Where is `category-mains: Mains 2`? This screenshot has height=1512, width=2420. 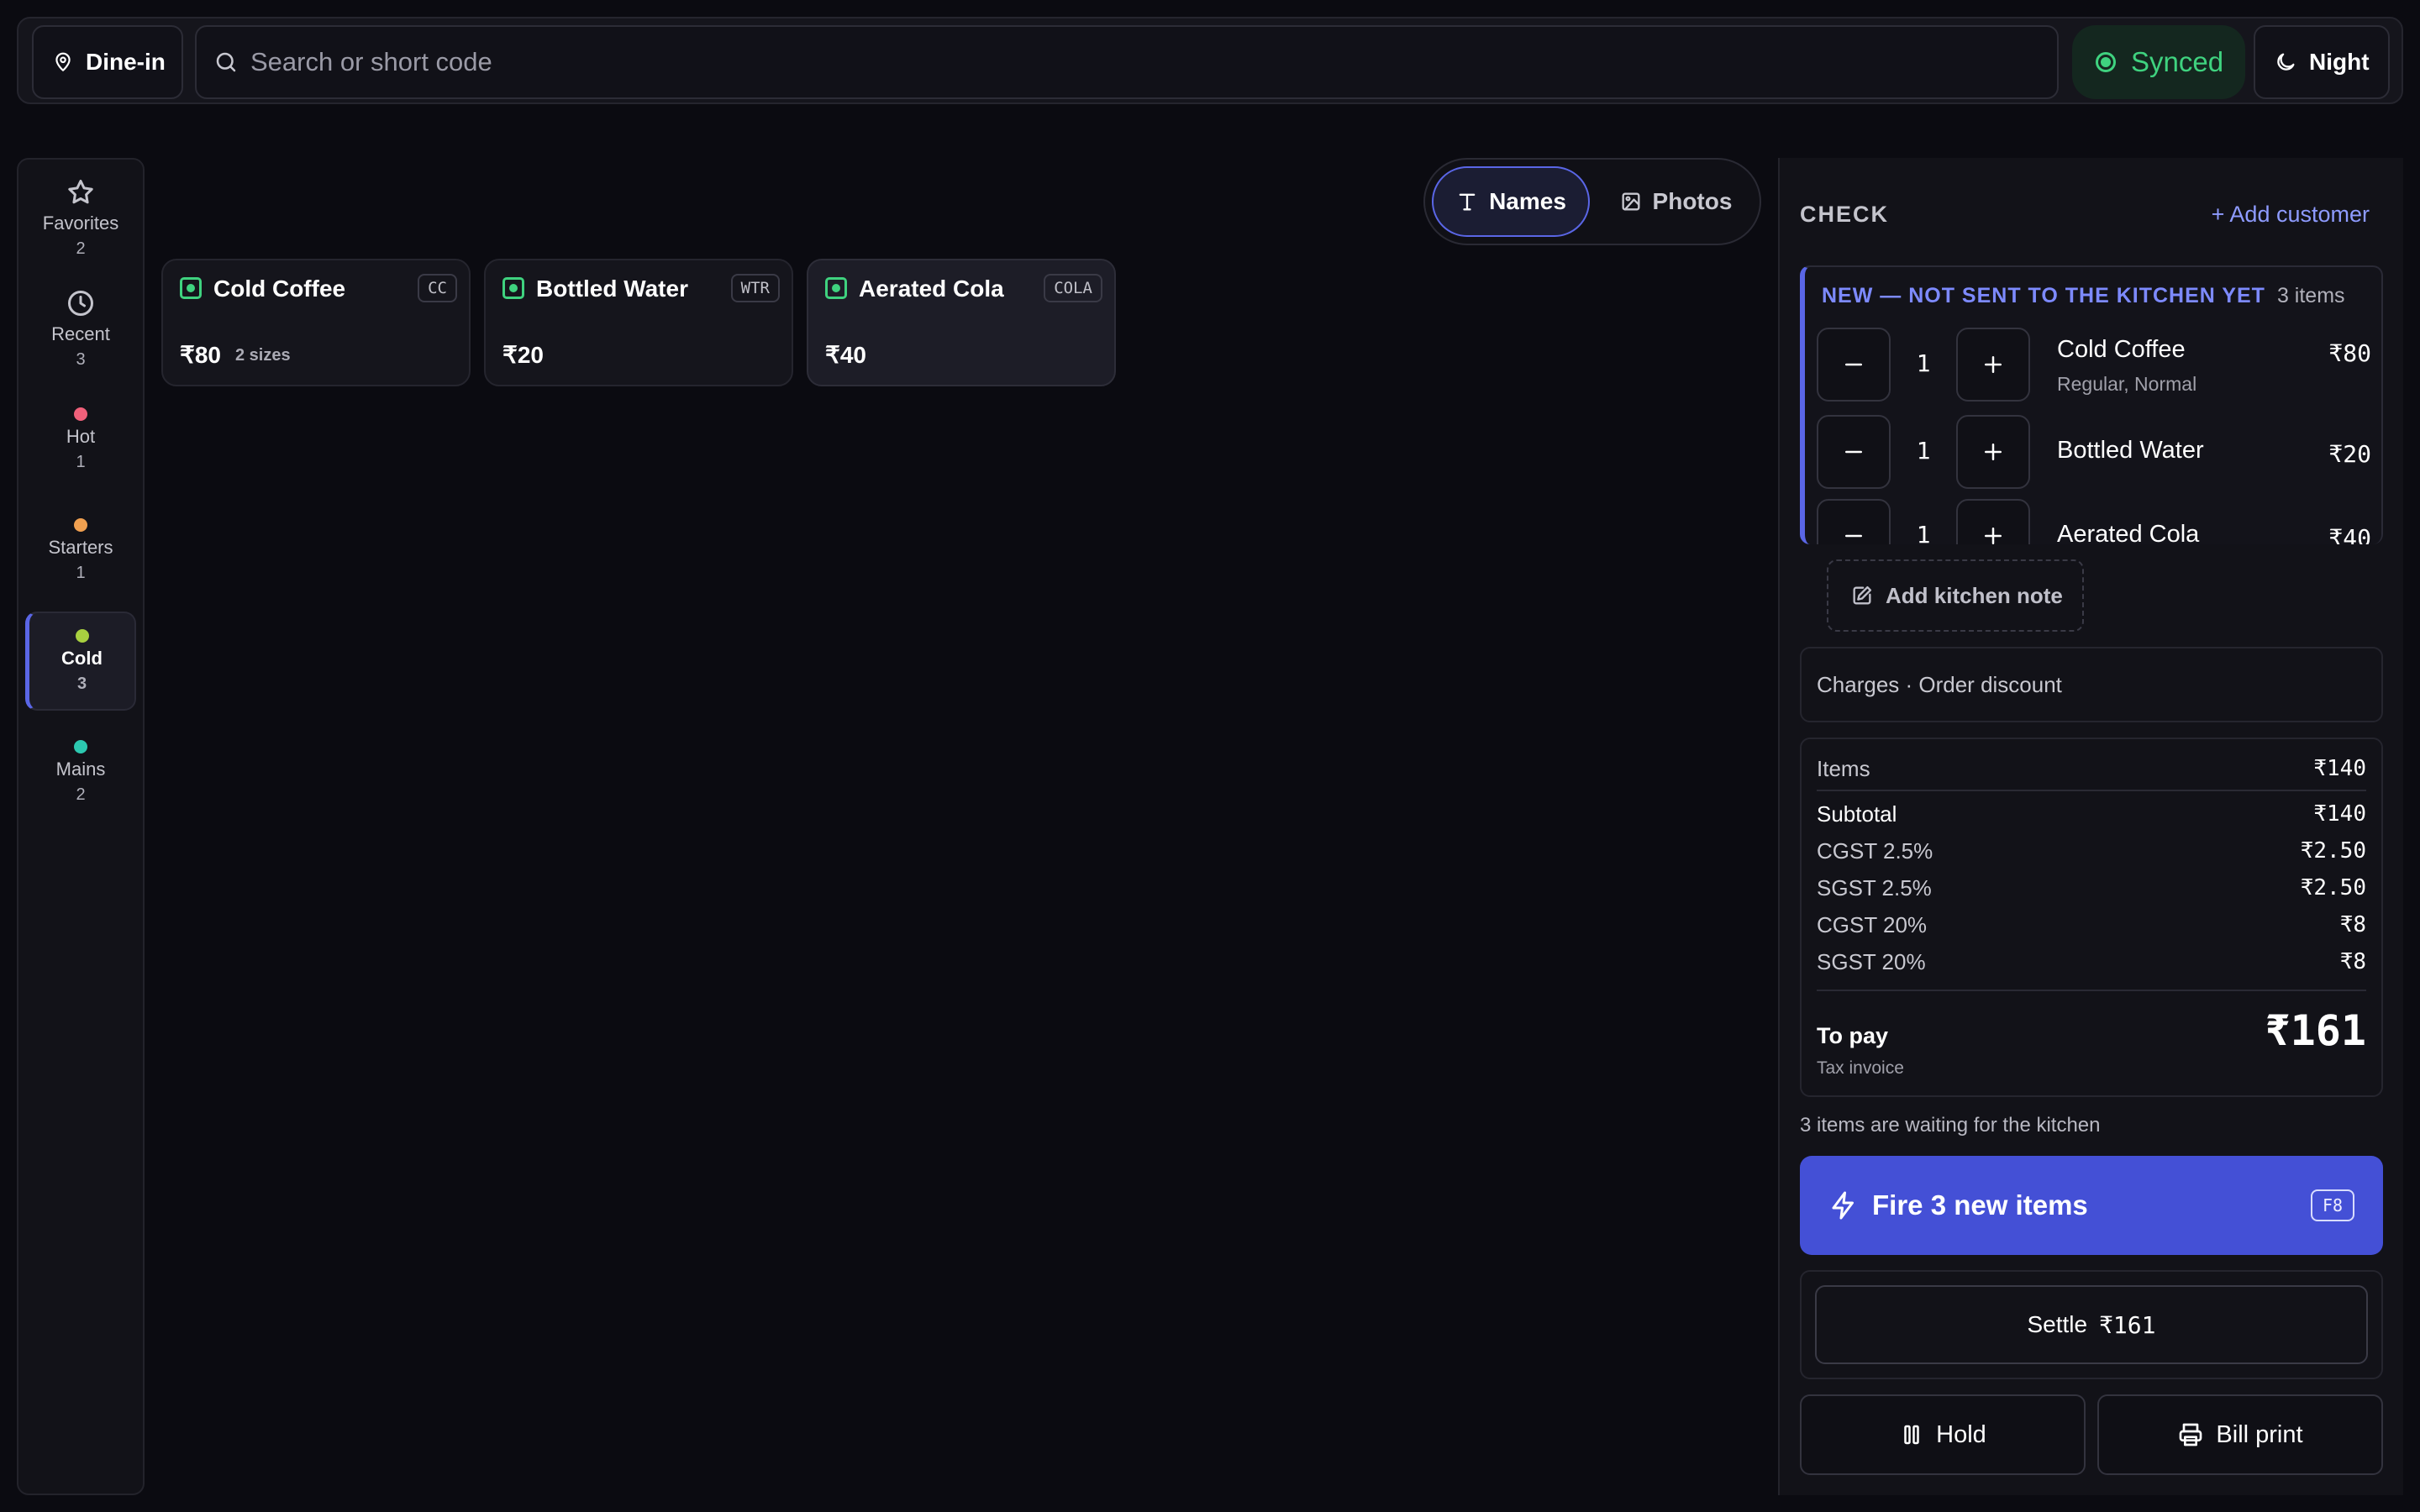
category-mains: Mains 2 is located at coordinates (80, 772).